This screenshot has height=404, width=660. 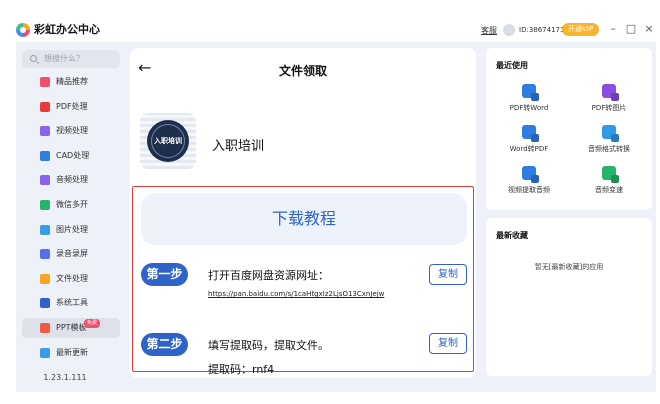 What do you see at coordinates (45, 155) in the screenshot?
I see `cad-icon` at bounding box center [45, 155].